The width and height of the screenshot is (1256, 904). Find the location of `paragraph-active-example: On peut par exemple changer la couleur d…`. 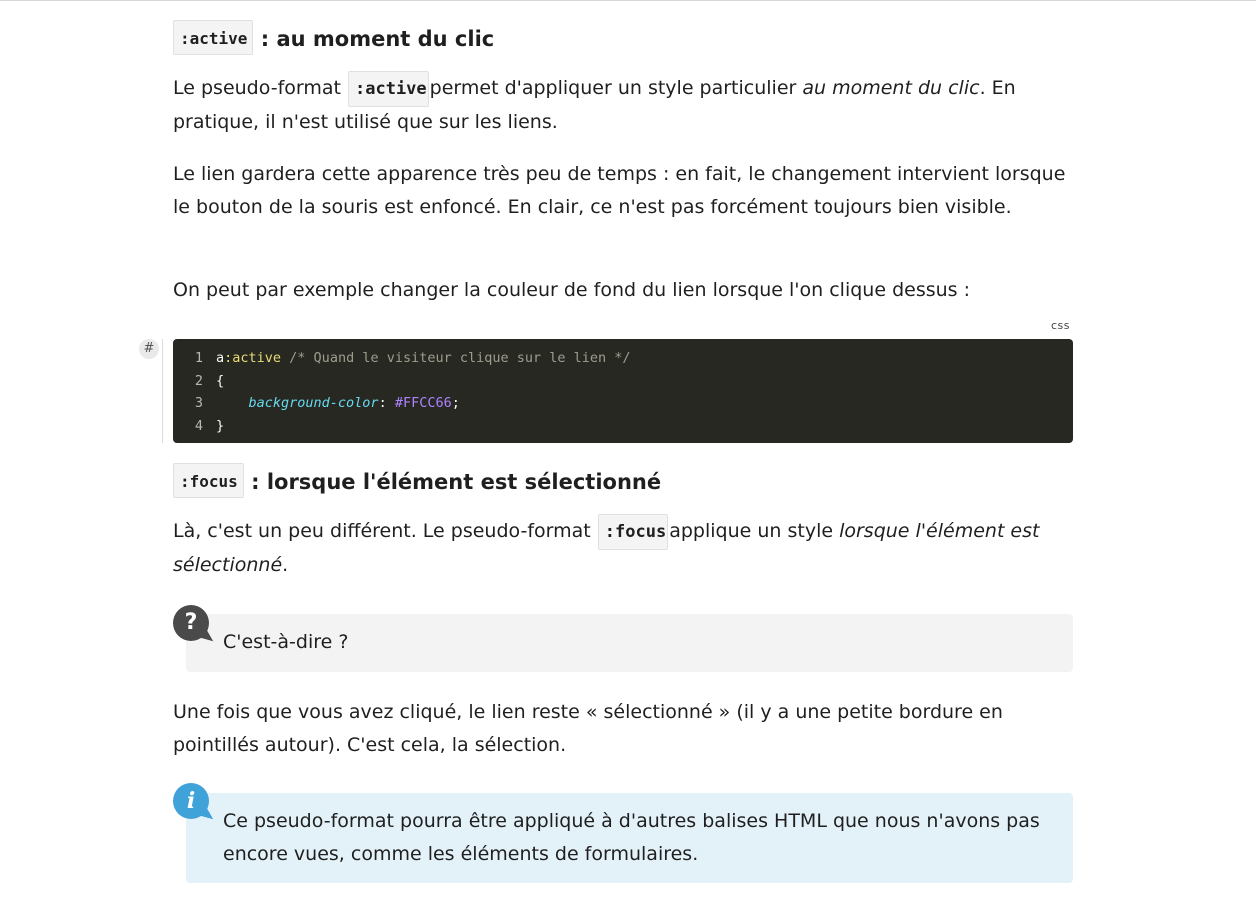

paragraph-active-example: On peut par exemple changer la couleur d… is located at coordinates (571, 290).